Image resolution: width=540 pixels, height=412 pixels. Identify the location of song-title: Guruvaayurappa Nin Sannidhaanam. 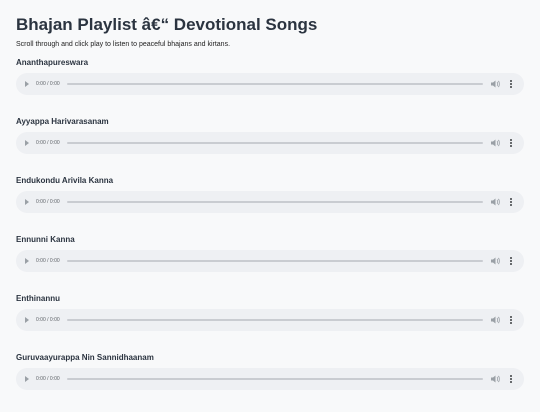
(85, 357).